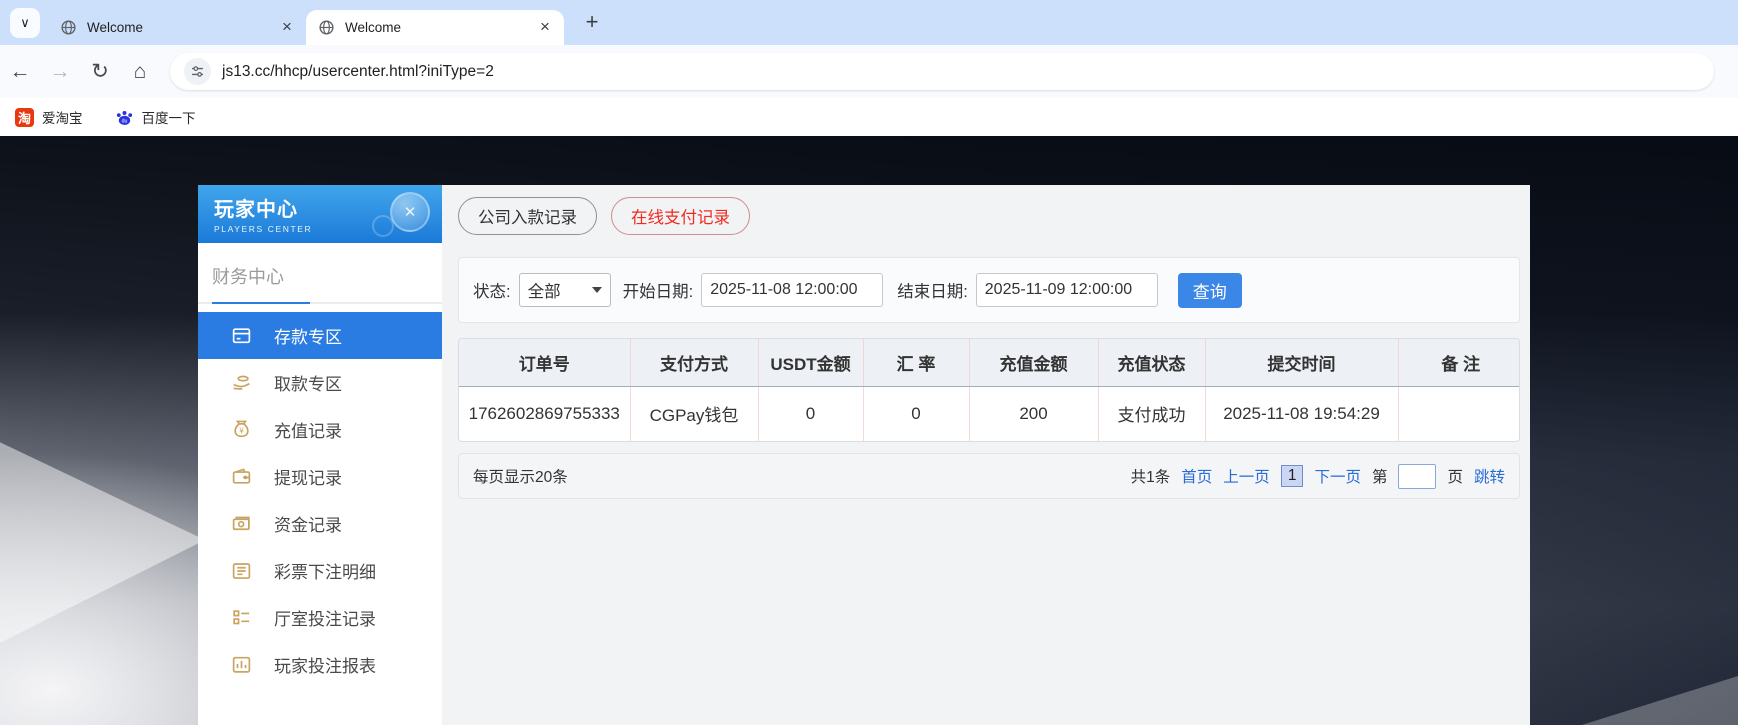 Image resolution: width=1738 pixels, height=725 pixels. I want to click on sidebar-item-label: 玩家投注报表, so click(325, 666).